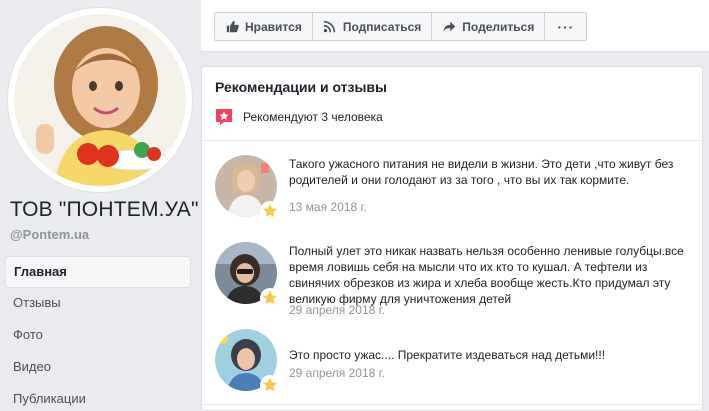 The width and height of the screenshot is (709, 411). What do you see at coordinates (98, 272) in the screenshot?
I see `nav-item-home: Главная` at bounding box center [98, 272].